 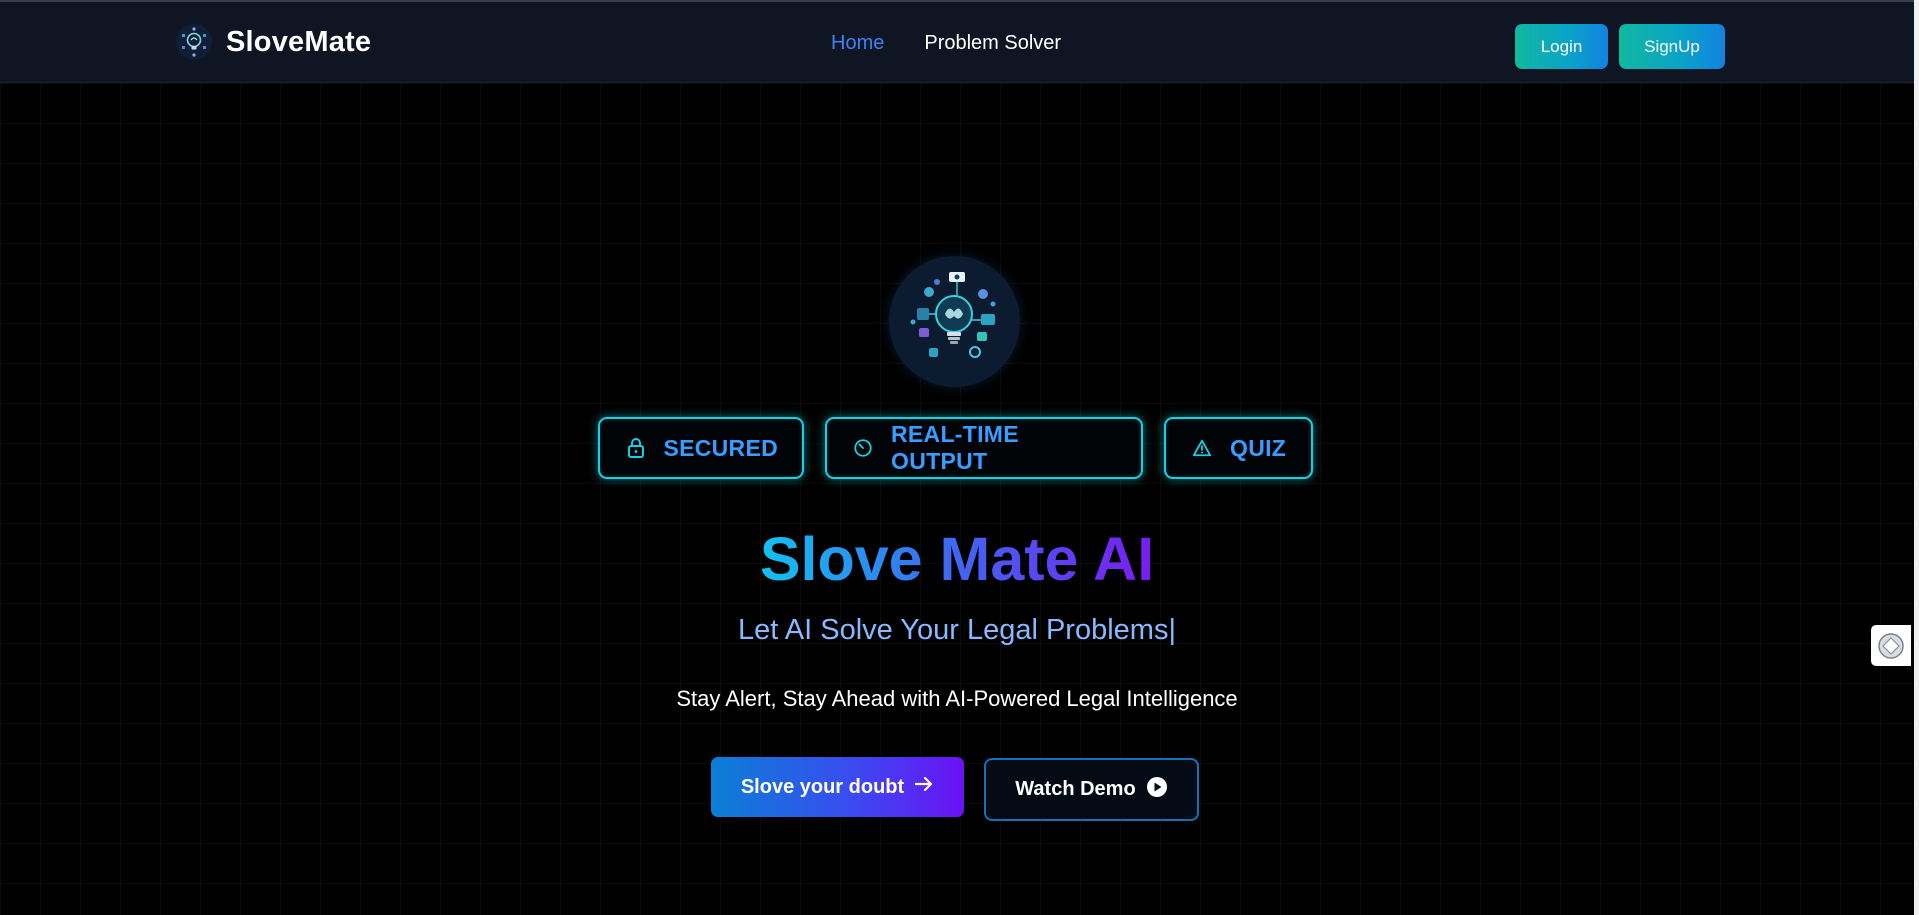 I want to click on auth-buttons: Login SignUp, so click(x=1620, y=46).